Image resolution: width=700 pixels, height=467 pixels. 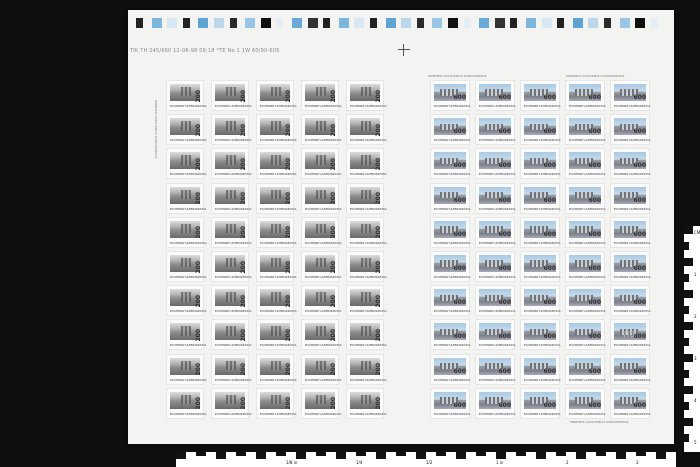 I want to click on right-pane-top-right-text: ΜΝΗΜΕΙΑ ΠΑΓΚΟΣΜΙΑΣ ΚΛΗΡΟΝΟΜΙΑΣ, so click(x=595, y=76).